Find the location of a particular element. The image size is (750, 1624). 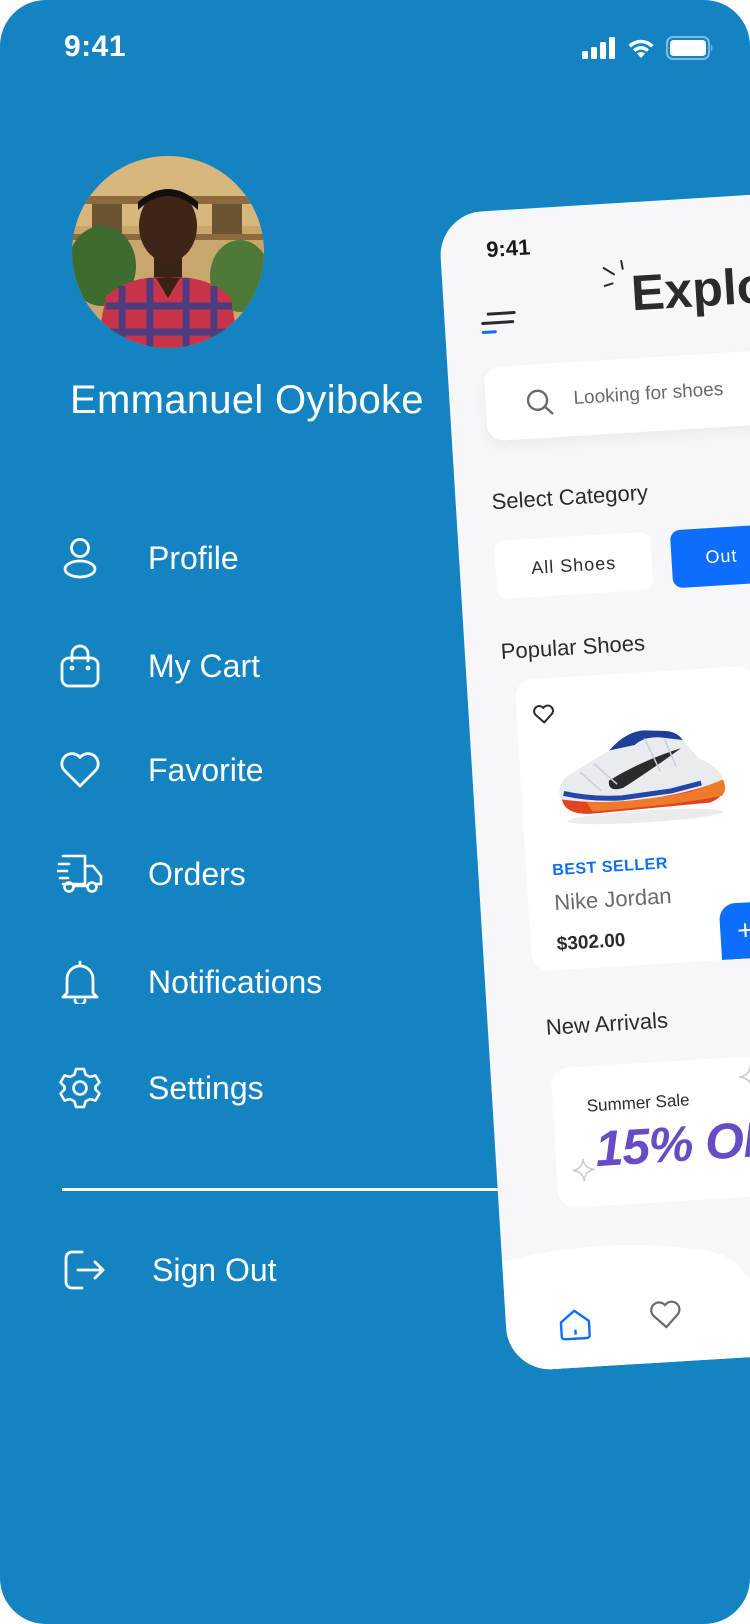

plus-icon: + is located at coordinates (743, 930).